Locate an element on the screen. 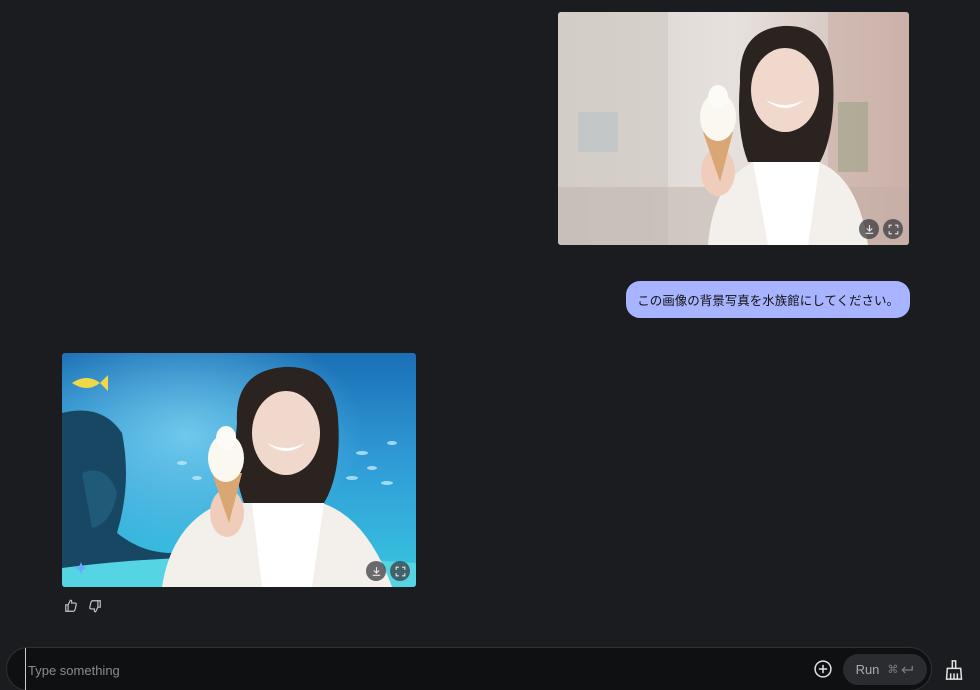 The width and height of the screenshot is (980, 690). girl-aquarium-photo is located at coordinates (239, 470).